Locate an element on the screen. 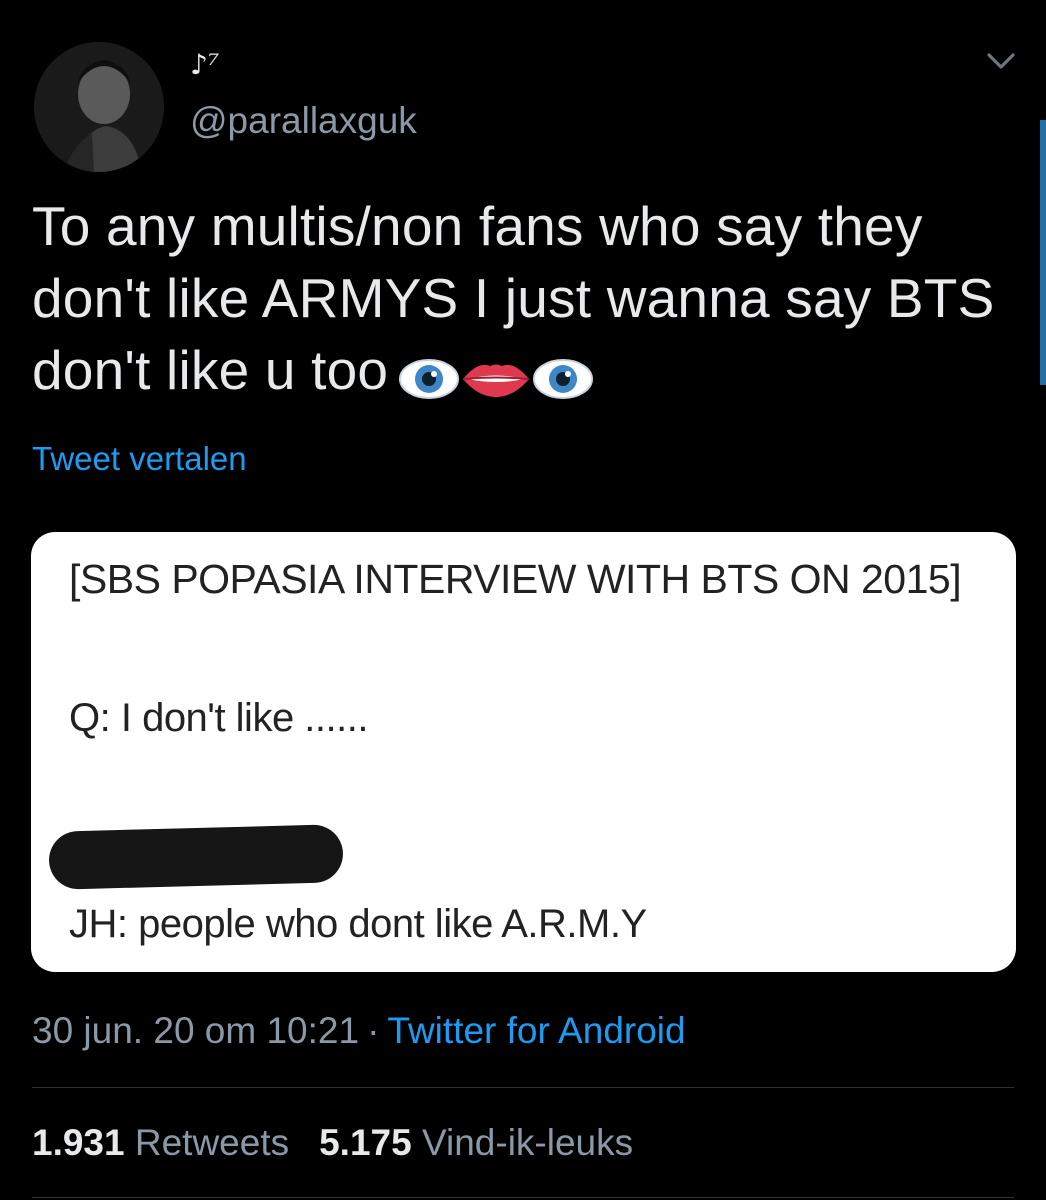  avatar-image is located at coordinates (99, 107).